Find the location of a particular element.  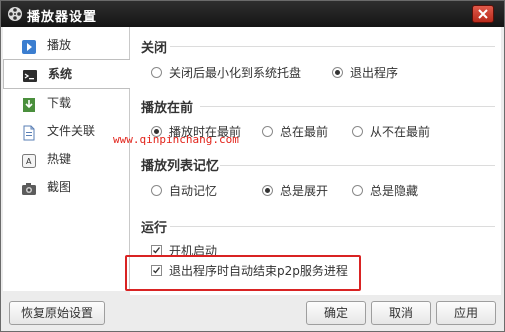

sidebar-item-file-association: 文件关联 is located at coordinates (66, 131).